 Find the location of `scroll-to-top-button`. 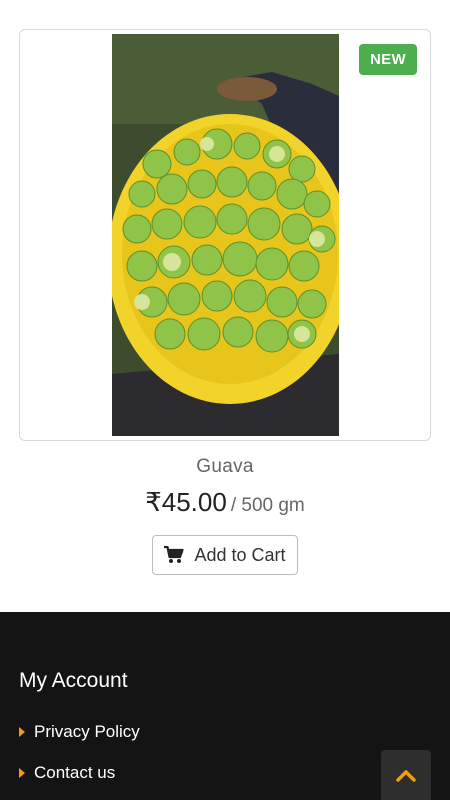

scroll-to-top-button is located at coordinates (406, 775).